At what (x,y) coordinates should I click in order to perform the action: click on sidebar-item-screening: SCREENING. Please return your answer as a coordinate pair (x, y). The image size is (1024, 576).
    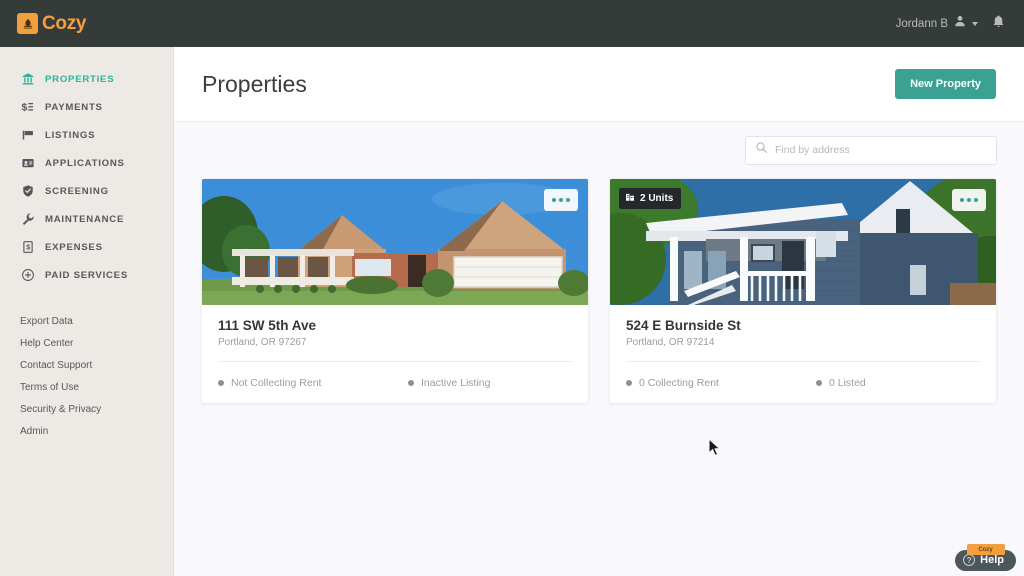
    Looking at the image, I should click on (86, 191).